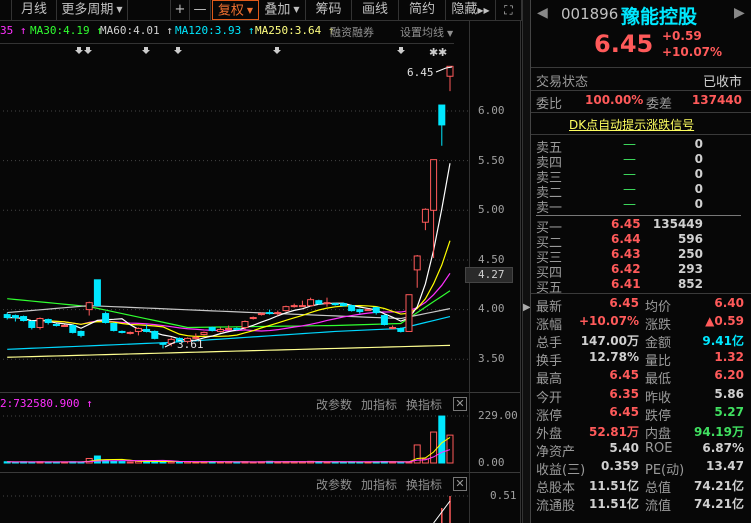  What do you see at coordinates (729, 303) in the screenshot?
I see `stat-value: 6.40` at bounding box center [729, 303].